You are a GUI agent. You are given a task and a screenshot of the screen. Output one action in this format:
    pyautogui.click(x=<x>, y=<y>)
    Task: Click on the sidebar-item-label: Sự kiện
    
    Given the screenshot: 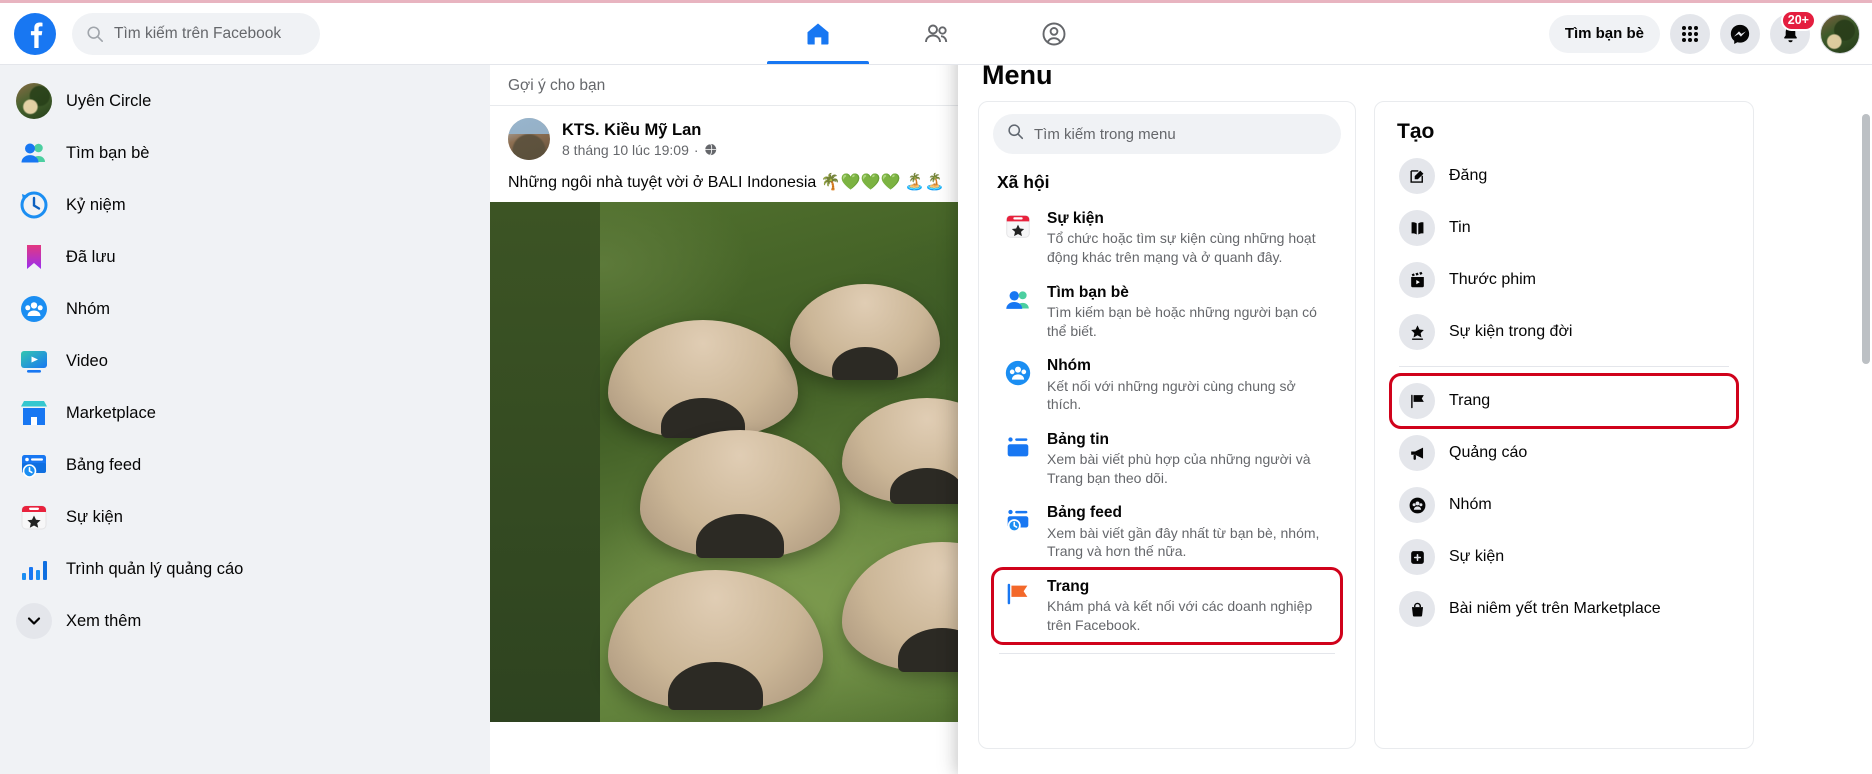 What is the action you would take?
    pyautogui.click(x=94, y=516)
    